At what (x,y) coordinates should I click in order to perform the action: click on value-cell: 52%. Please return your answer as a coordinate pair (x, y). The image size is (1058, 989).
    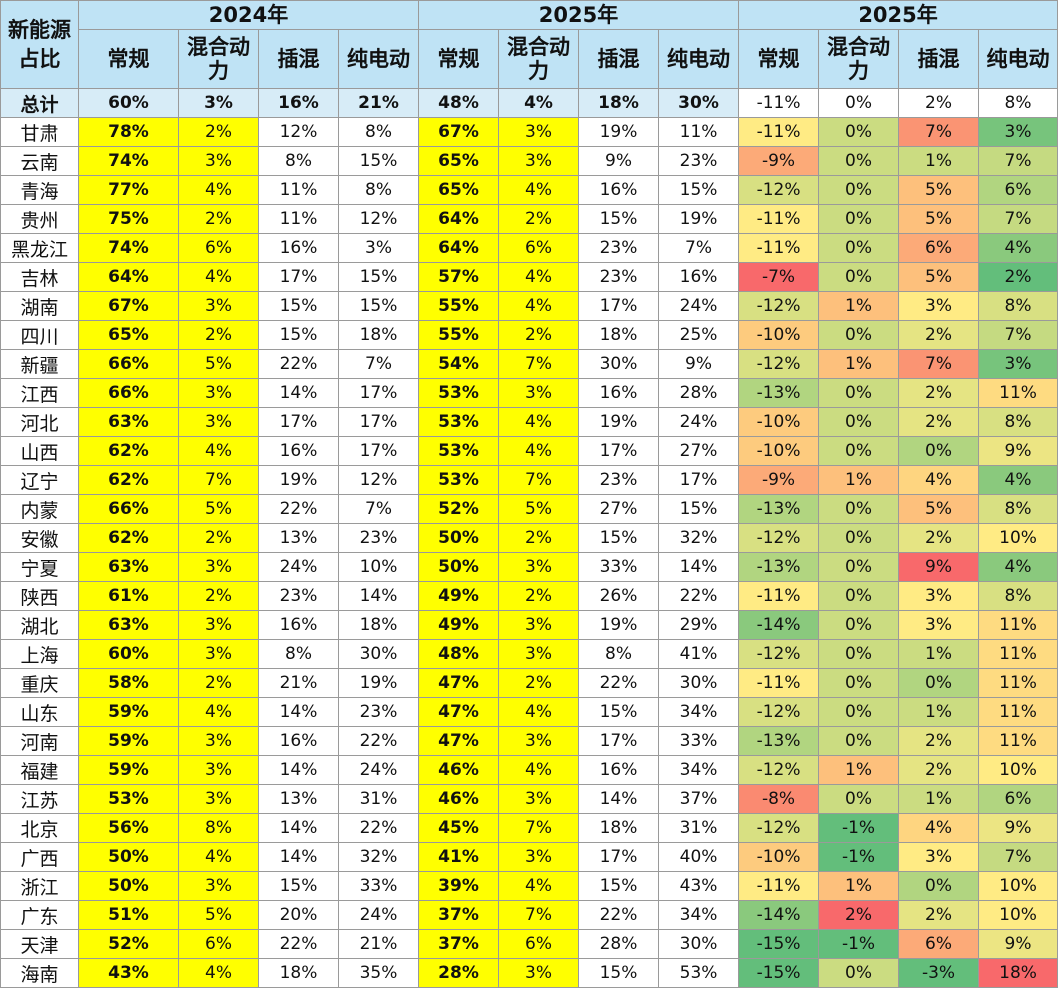
    Looking at the image, I should click on (128, 944).